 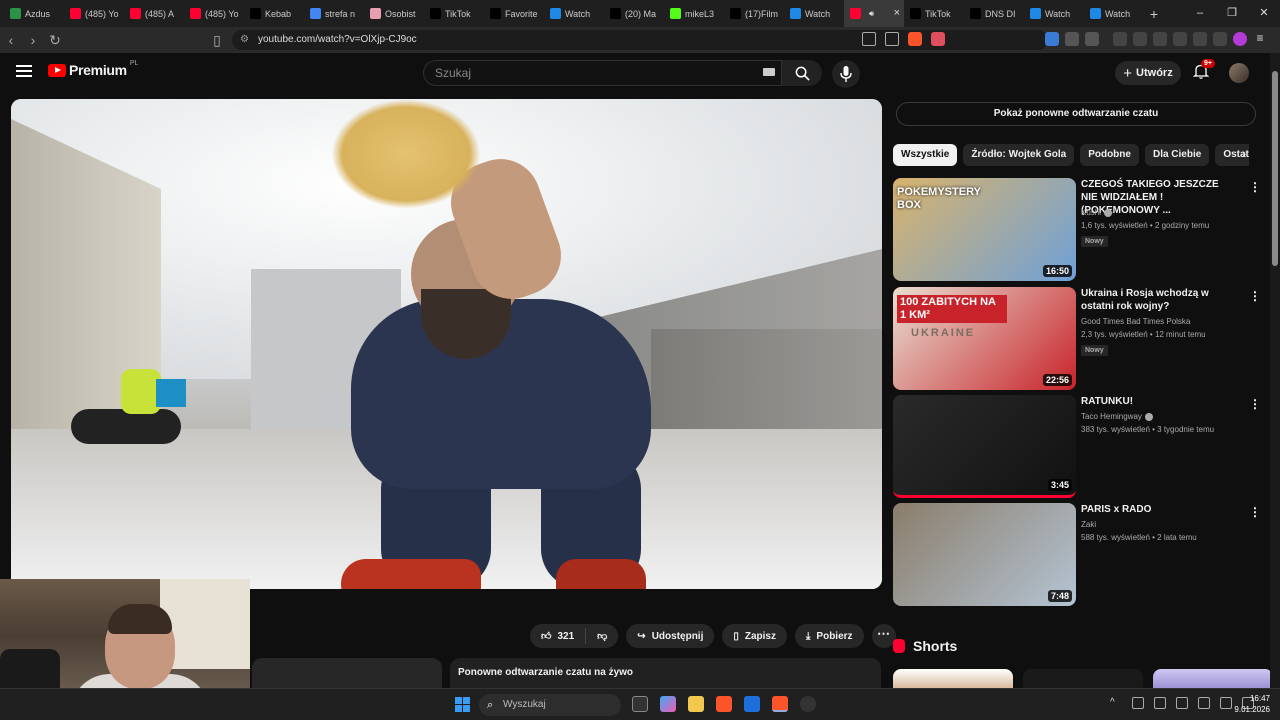 I want to click on forward-icon: ›, so click(x=33, y=40).